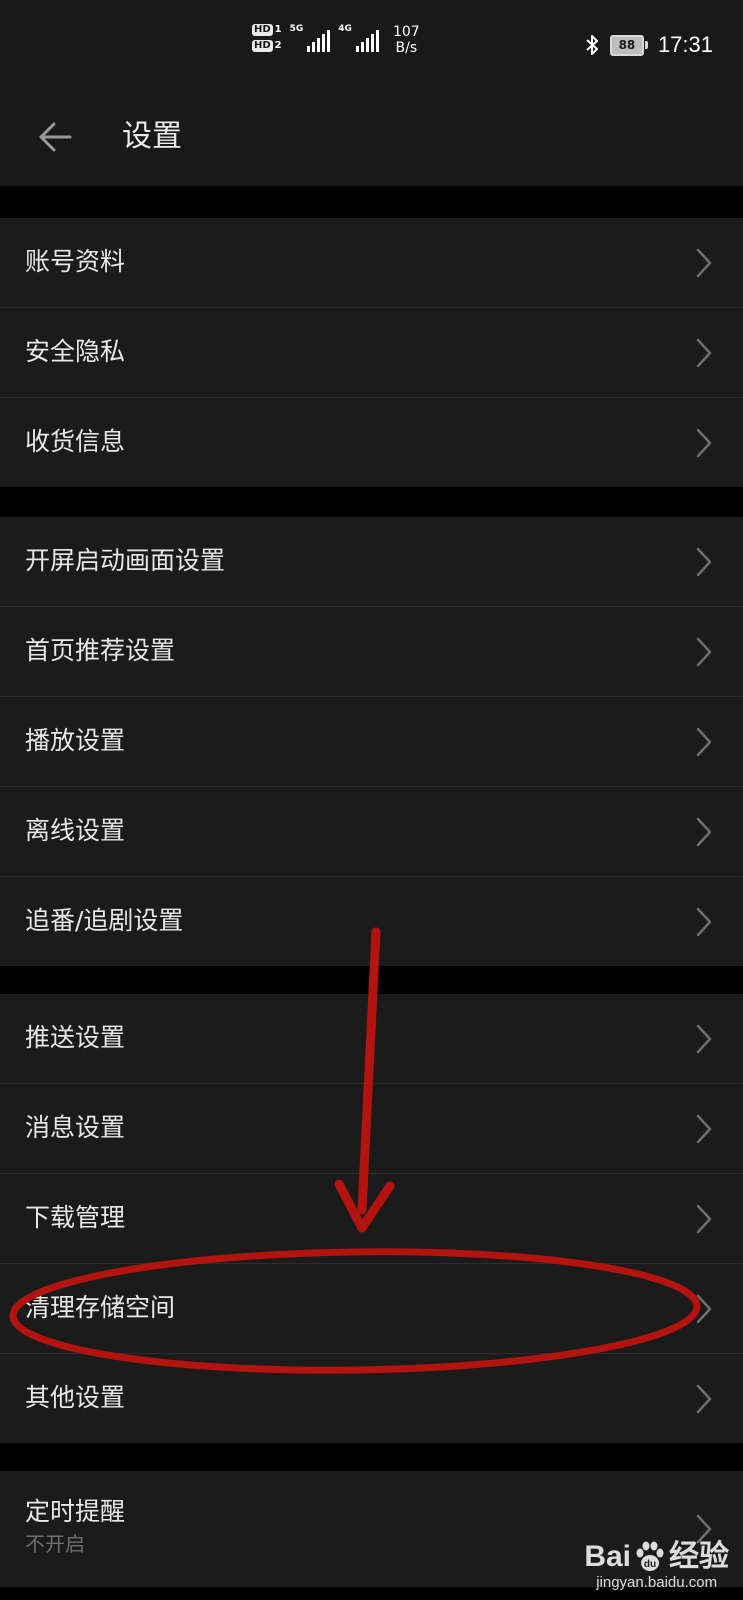 Image resolution: width=743 pixels, height=1600 pixels. I want to click on settings-item-label: 账号资料, so click(75, 261).